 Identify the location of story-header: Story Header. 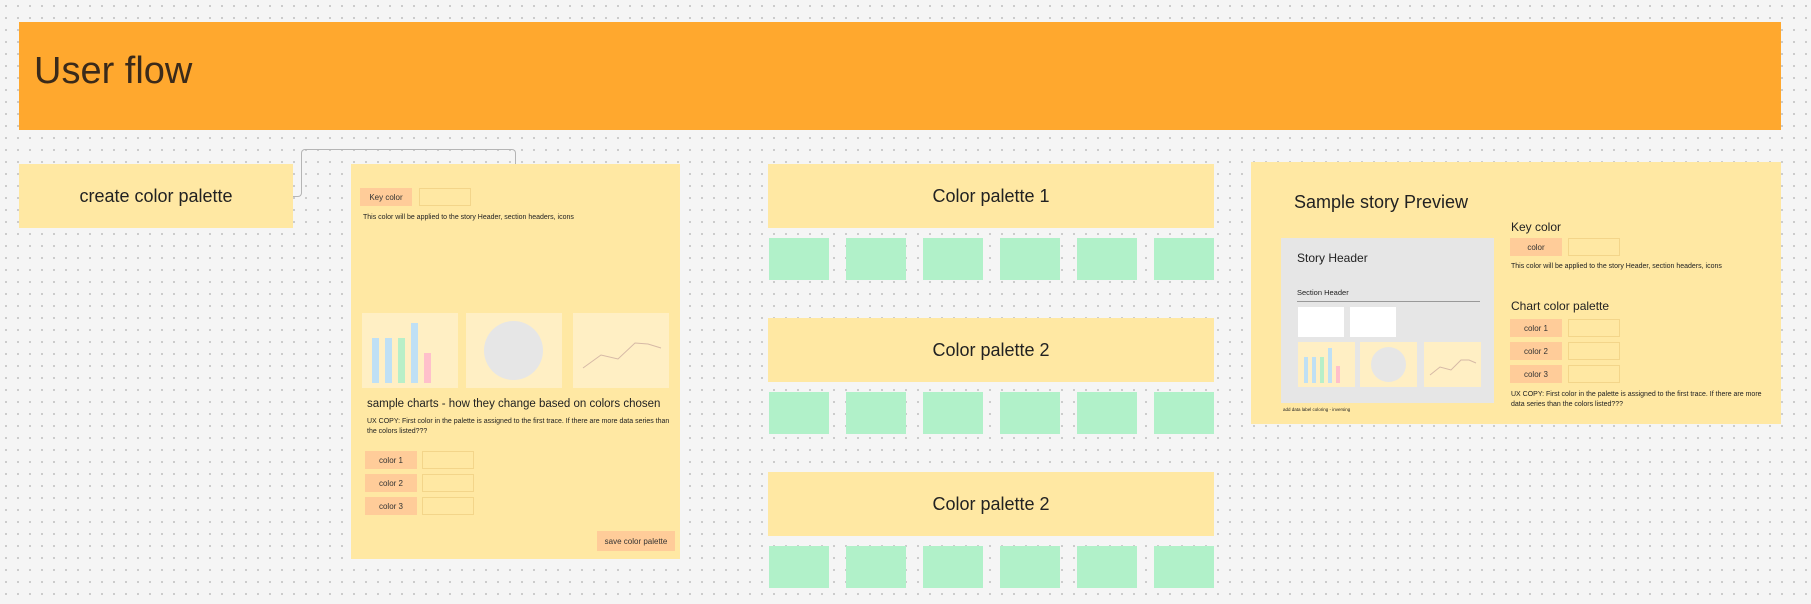
(1332, 258).